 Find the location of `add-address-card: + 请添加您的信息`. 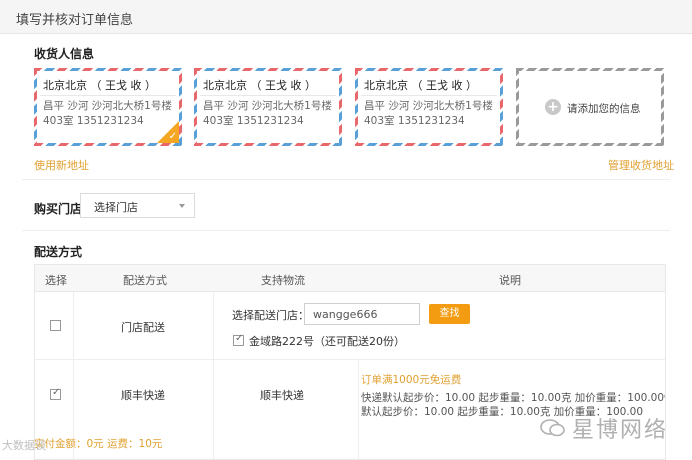

add-address-card: + 请添加您的信息 is located at coordinates (590, 107).